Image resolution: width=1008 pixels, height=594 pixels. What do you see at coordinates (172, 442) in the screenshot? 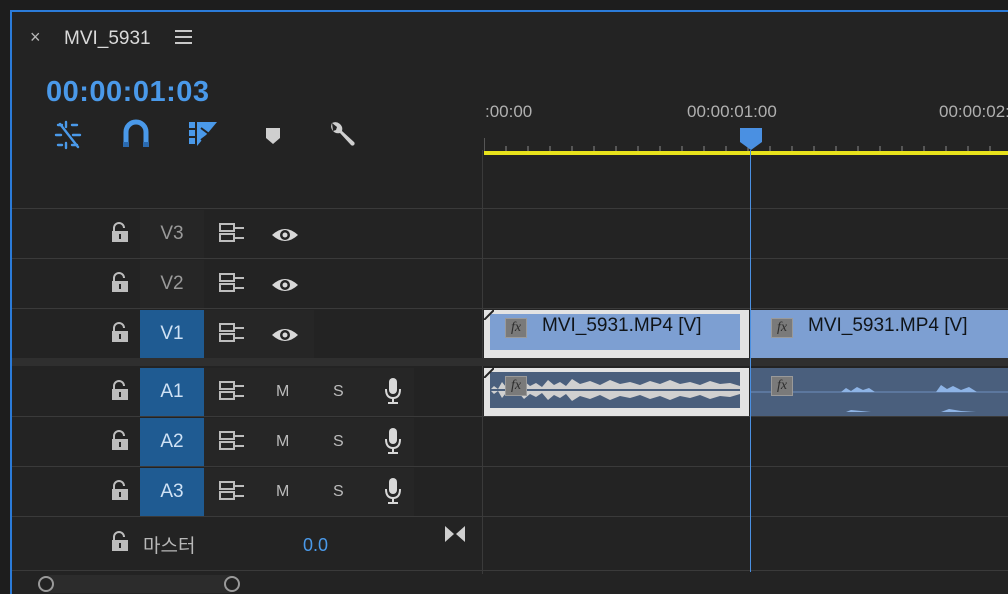
I see `track-target-a2: A2` at bounding box center [172, 442].